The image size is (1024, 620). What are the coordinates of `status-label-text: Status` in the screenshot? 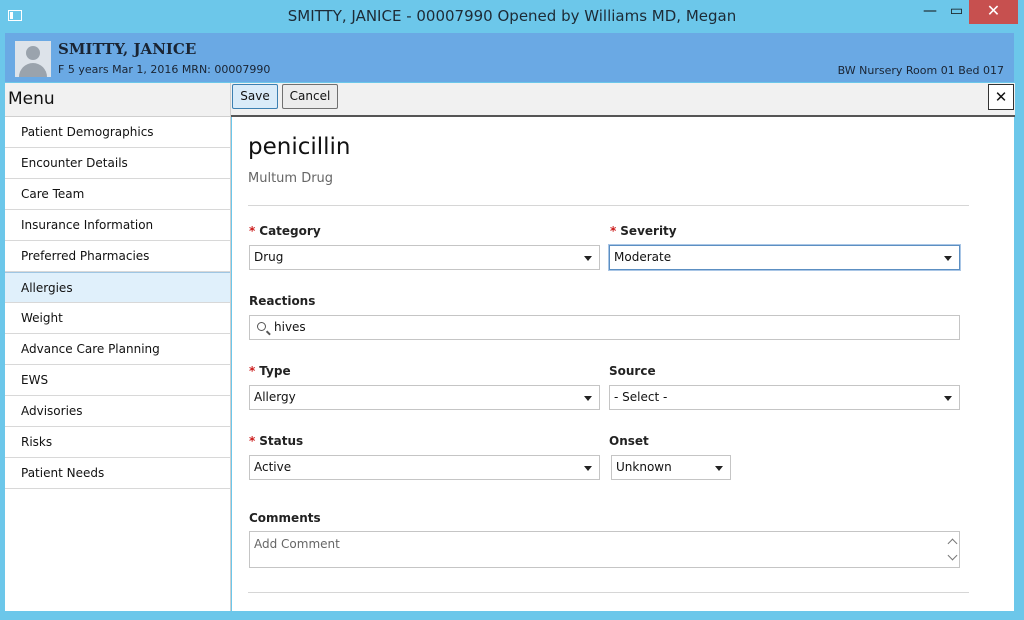 It's located at (281, 441).